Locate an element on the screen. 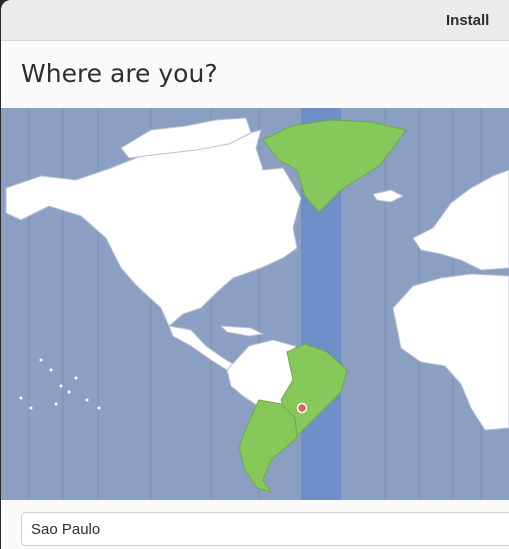 The width and height of the screenshot is (509, 549). africa is located at coordinates (450, 352).